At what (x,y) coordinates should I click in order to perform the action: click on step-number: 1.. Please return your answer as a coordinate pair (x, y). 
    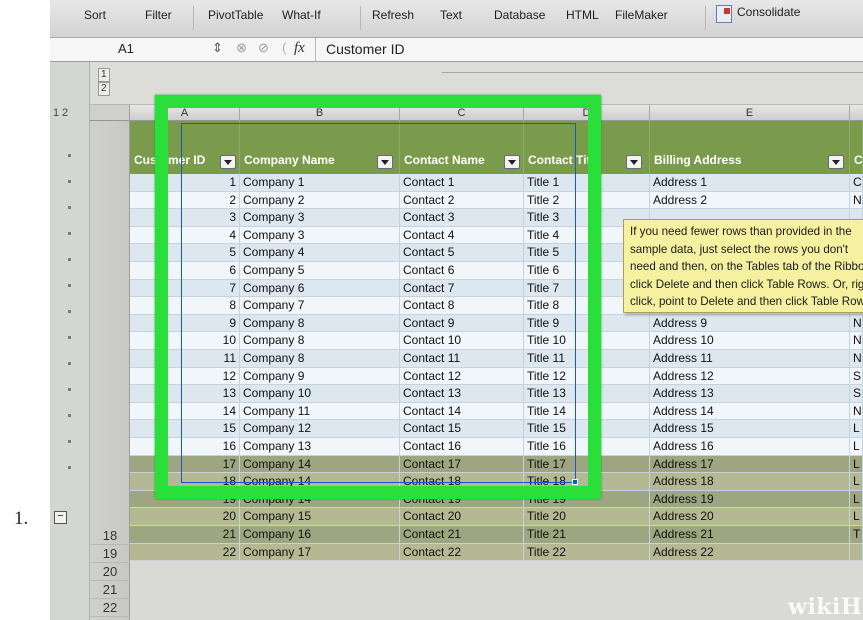
    Looking at the image, I should click on (21, 518).